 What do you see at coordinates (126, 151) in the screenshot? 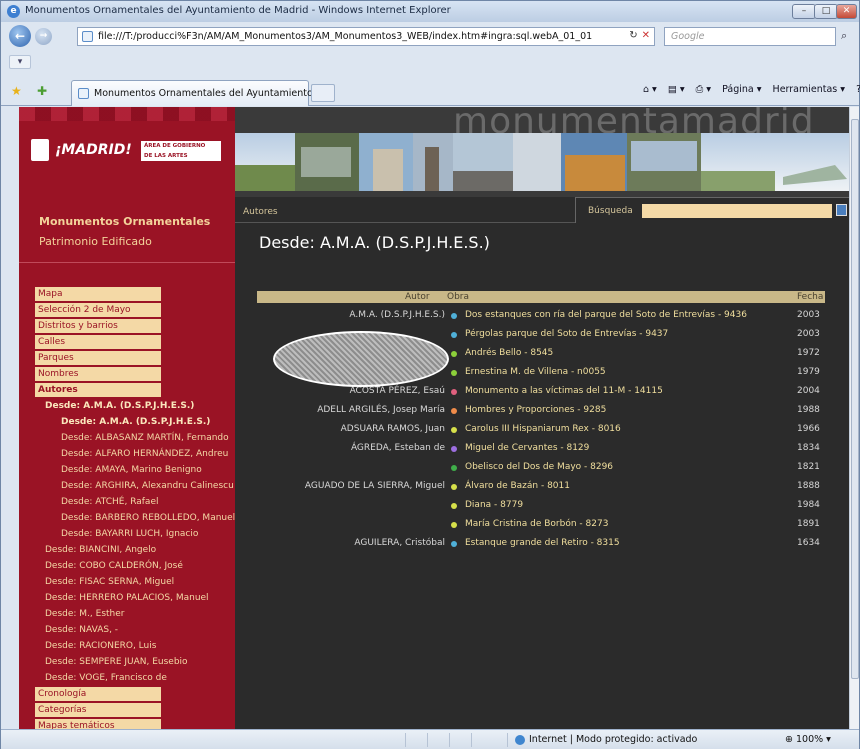
I see `madrid-logo: ¡MADRID! ÁREA DE GOBIERNO DE LAS ARTES` at bounding box center [126, 151].